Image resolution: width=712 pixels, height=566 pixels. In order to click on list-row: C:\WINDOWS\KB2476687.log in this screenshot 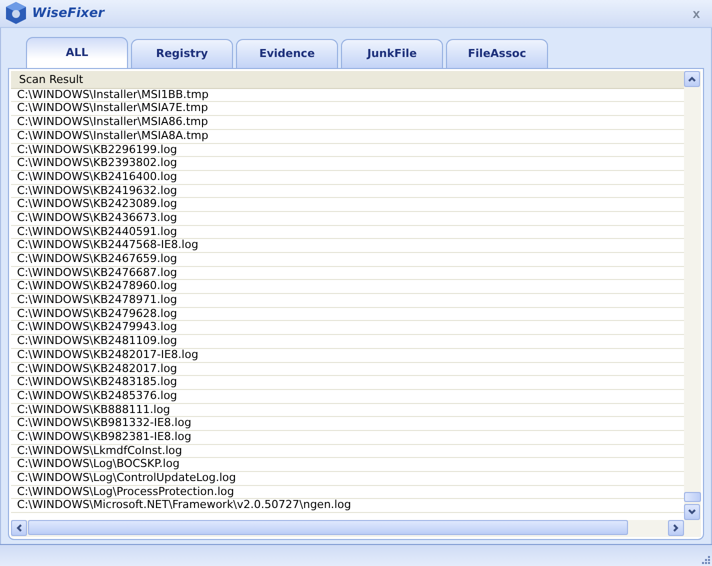, I will do `click(347, 273)`.